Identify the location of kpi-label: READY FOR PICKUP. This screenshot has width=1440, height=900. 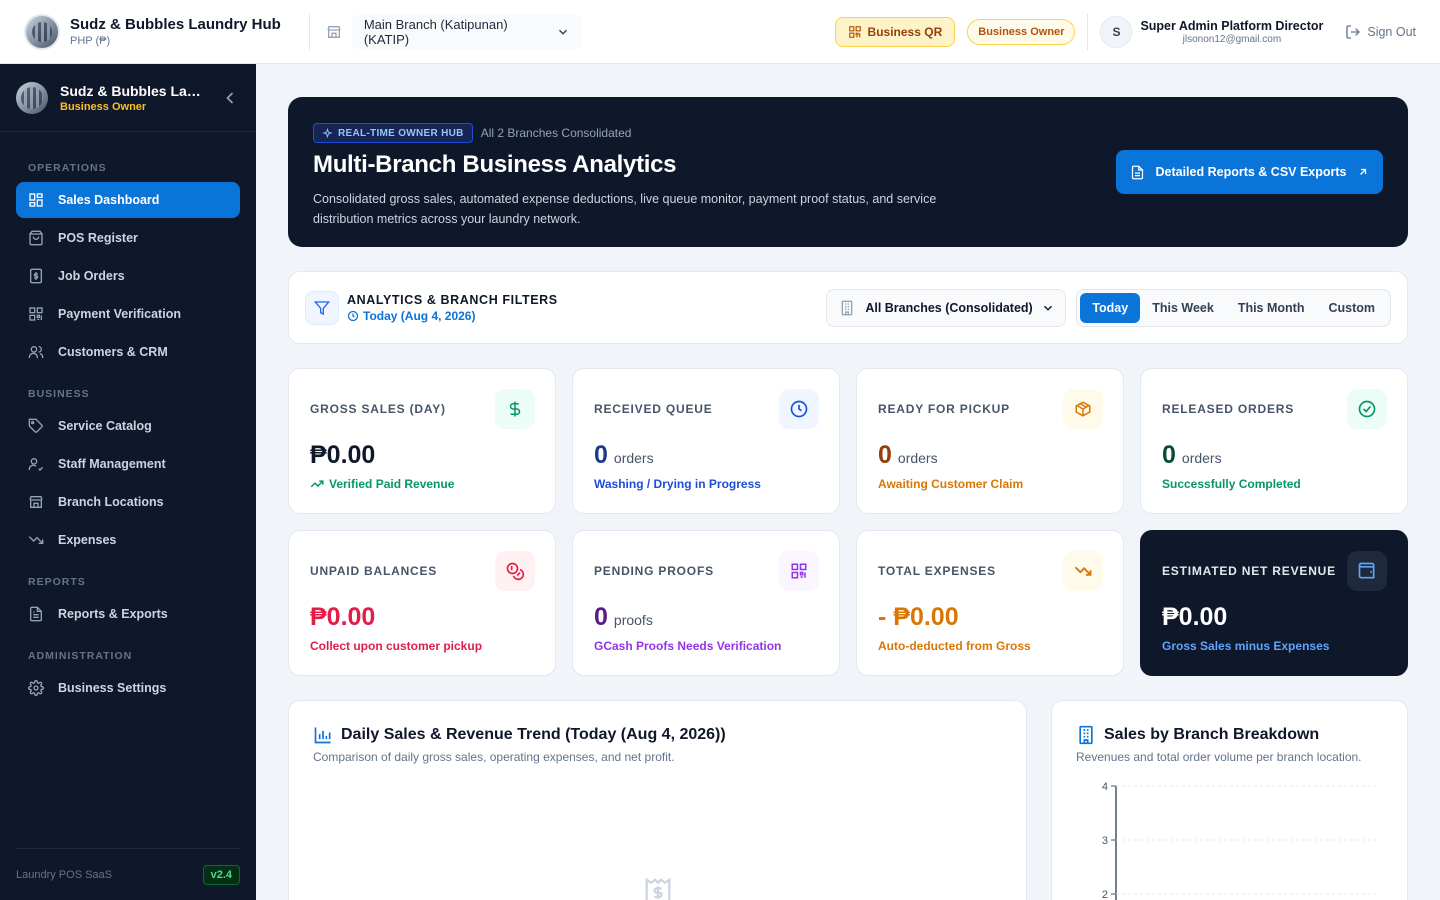
(944, 409).